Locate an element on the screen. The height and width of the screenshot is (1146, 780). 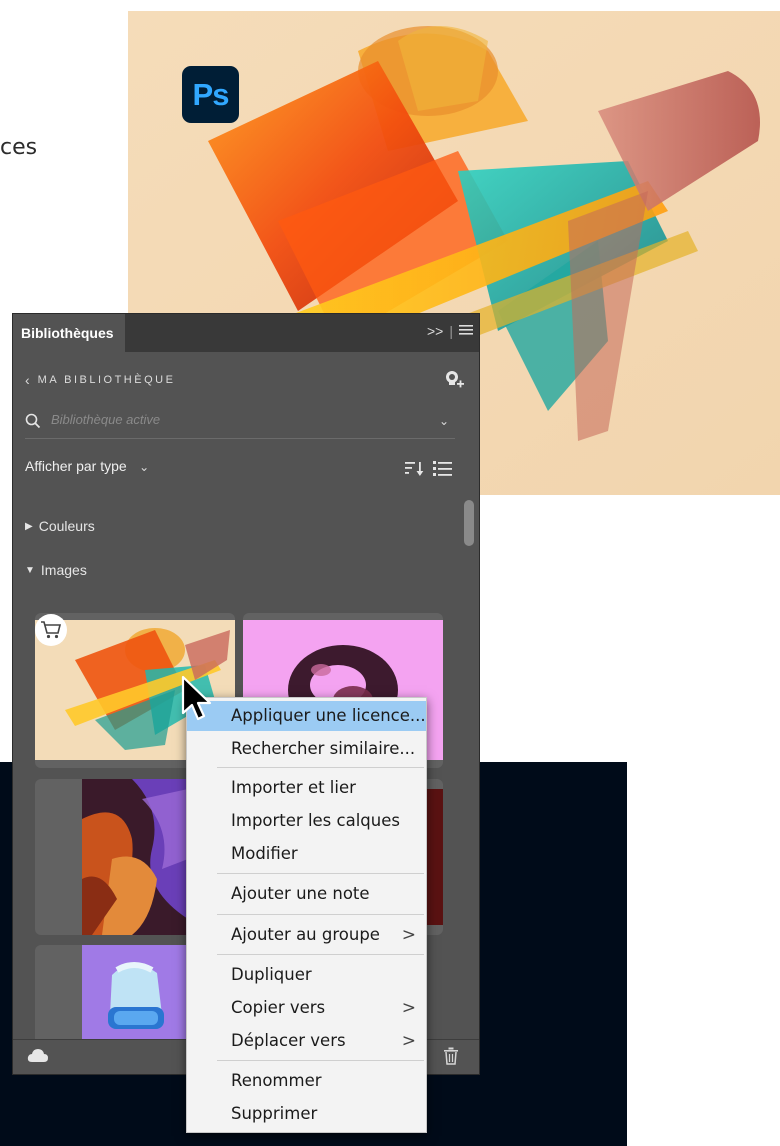
collapsed-triangle-icon: ▶ is located at coordinates (29, 526).